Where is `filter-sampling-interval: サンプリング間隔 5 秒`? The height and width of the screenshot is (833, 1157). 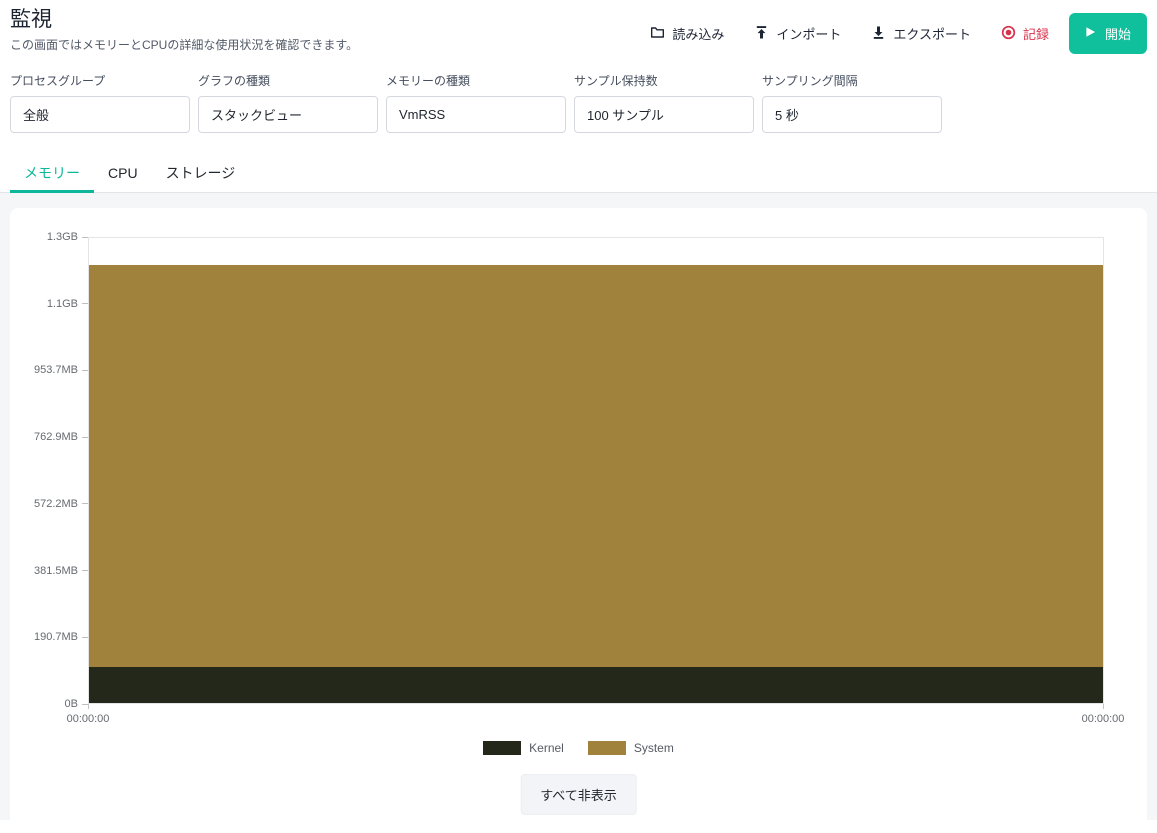 filter-sampling-interval: サンプリング間隔 5 秒 is located at coordinates (852, 102).